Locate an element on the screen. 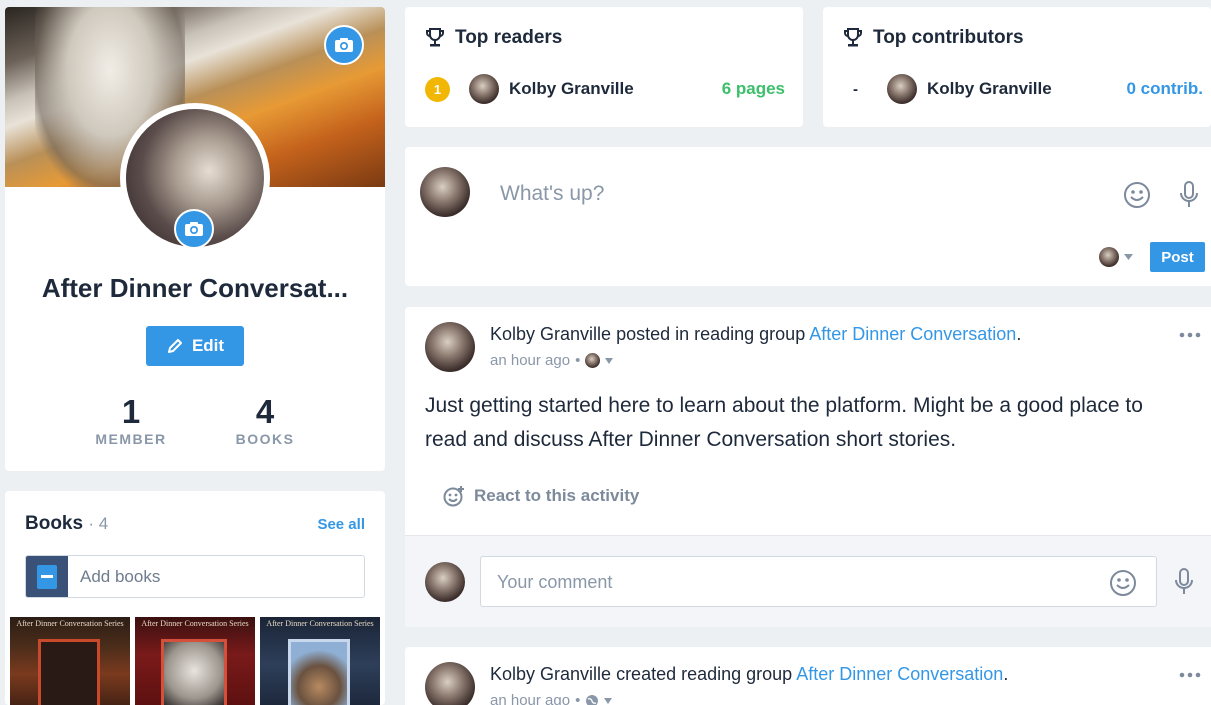  top-contributors-title: Top contributors is located at coordinates (948, 37).